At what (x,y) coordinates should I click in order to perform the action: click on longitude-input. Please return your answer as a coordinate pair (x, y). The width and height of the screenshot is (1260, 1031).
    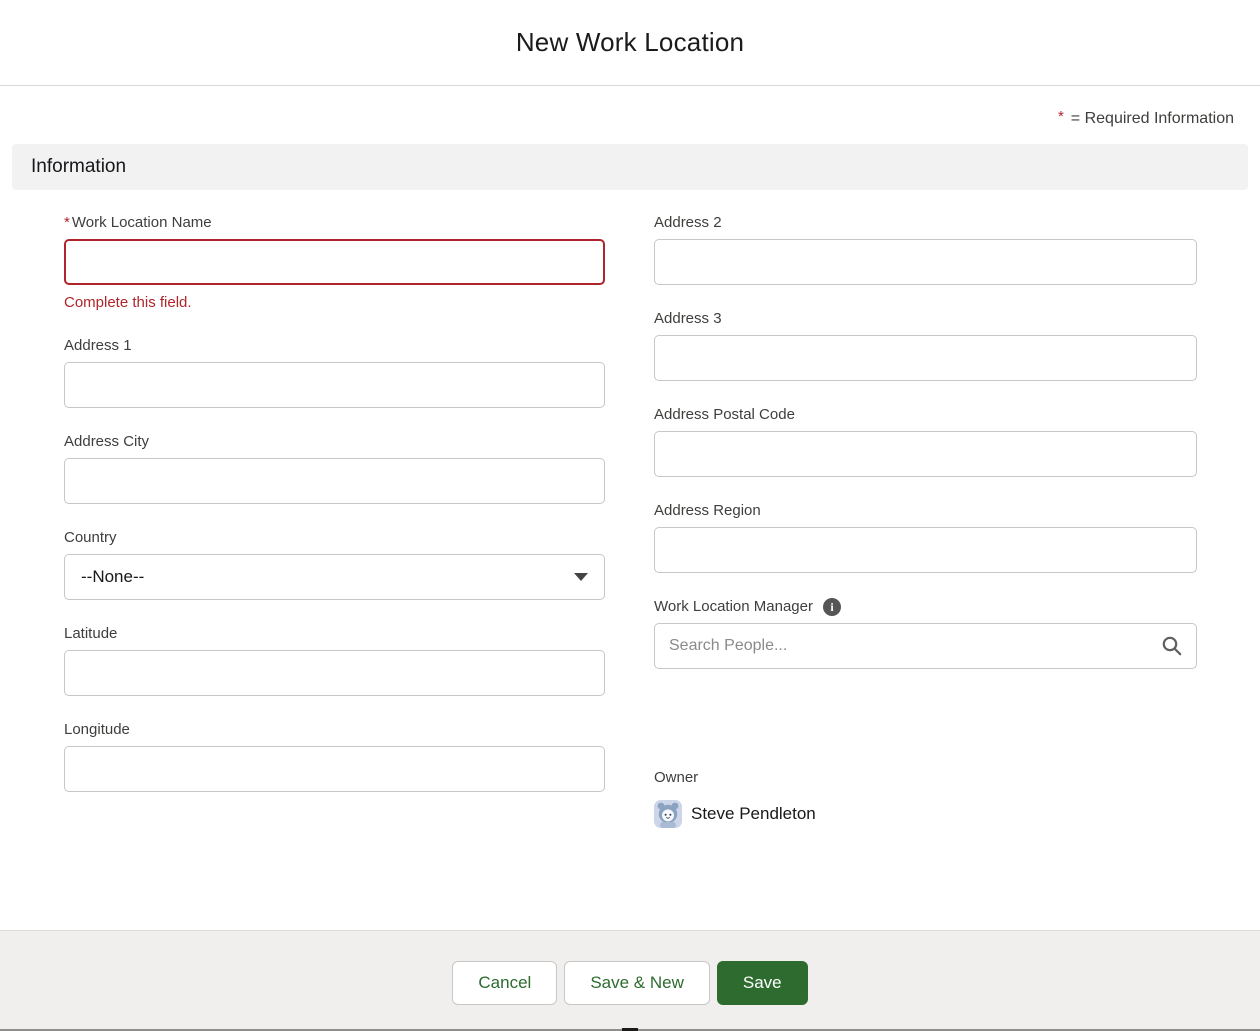
    Looking at the image, I should click on (334, 769).